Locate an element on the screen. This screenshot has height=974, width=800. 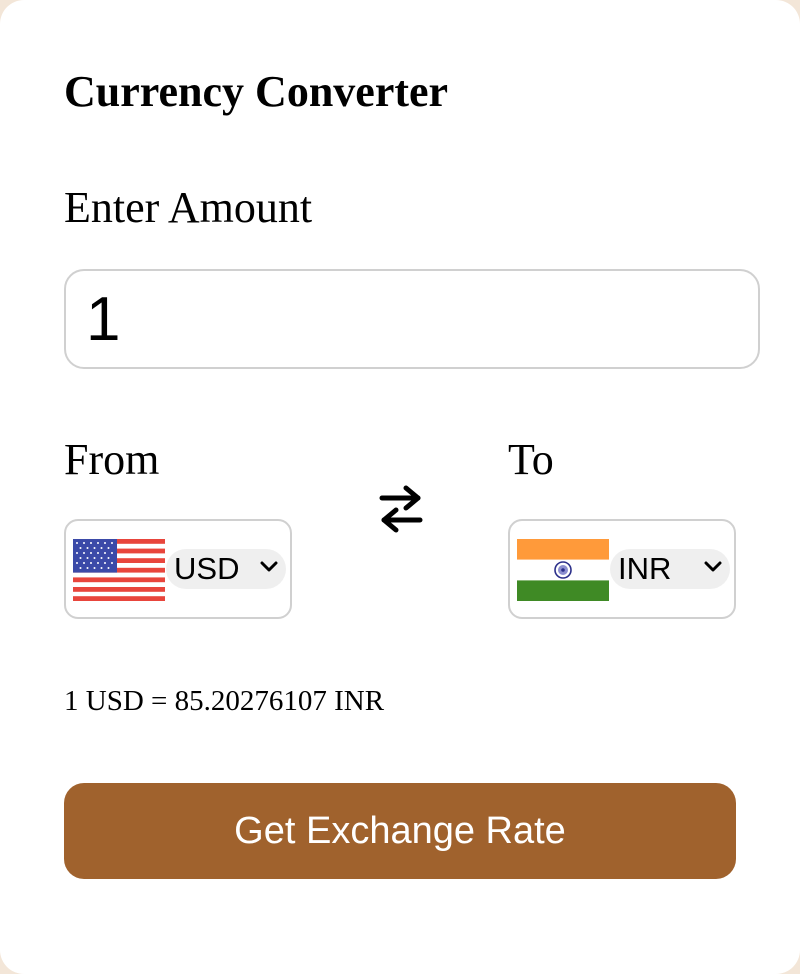
to-currency-select: INR is located at coordinates (670, 569).